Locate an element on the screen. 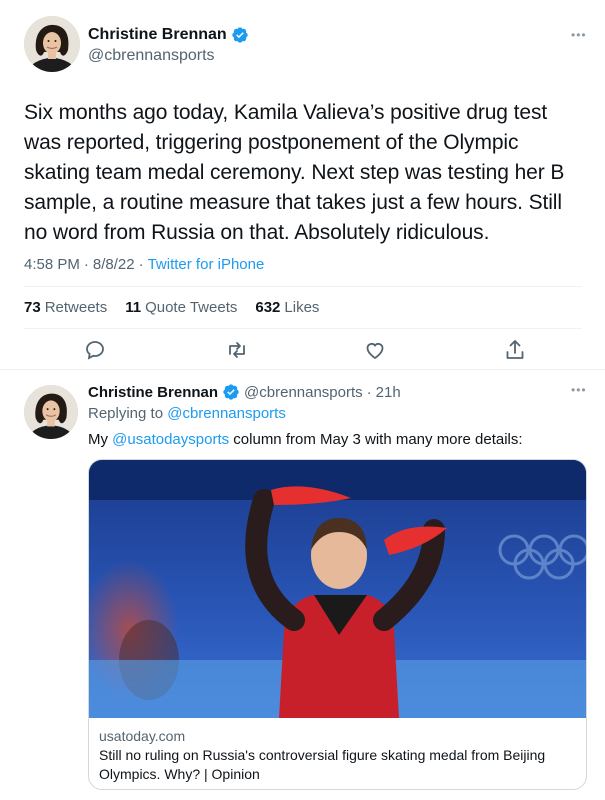 Image resolution: width=605 pixels, height=800 pixels. tweet-time-ago: 21h is located at coordinates (388, 392).